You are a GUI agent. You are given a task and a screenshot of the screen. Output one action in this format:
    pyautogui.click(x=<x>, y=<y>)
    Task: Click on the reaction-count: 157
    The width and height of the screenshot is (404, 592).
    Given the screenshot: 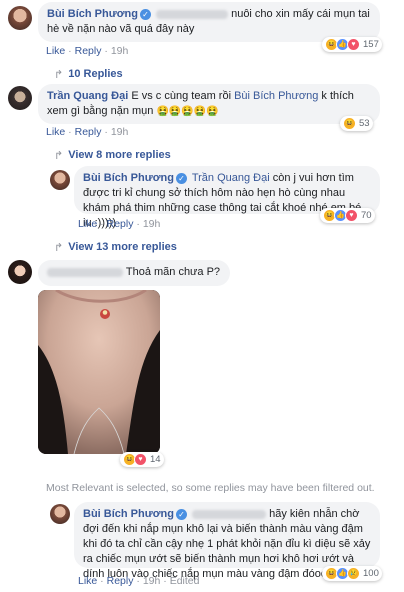 What is the action you would take?
    pyautogui.click(x=371, y=44)
    